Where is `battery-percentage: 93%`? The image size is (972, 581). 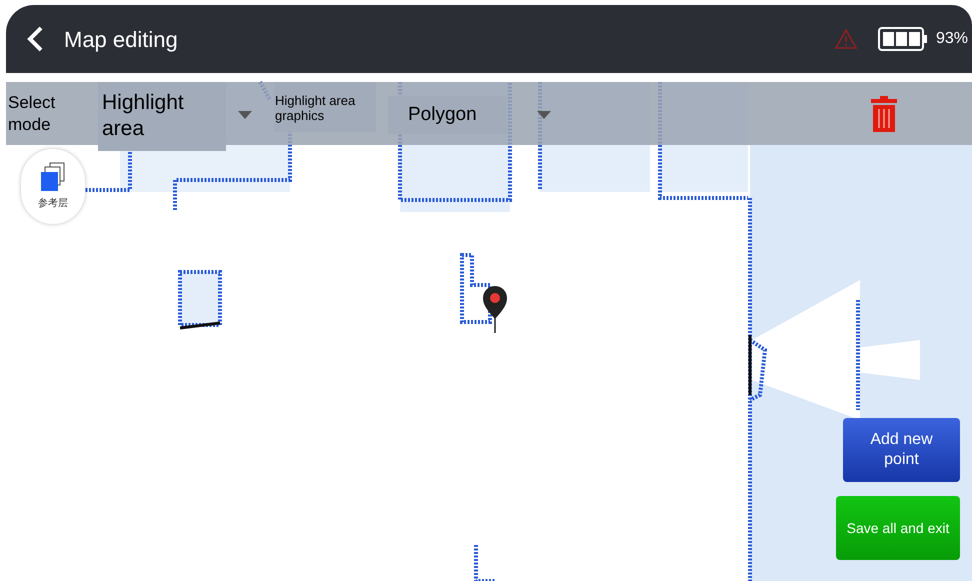 battery-percentage: 93% is located at coordinates (952, 39).